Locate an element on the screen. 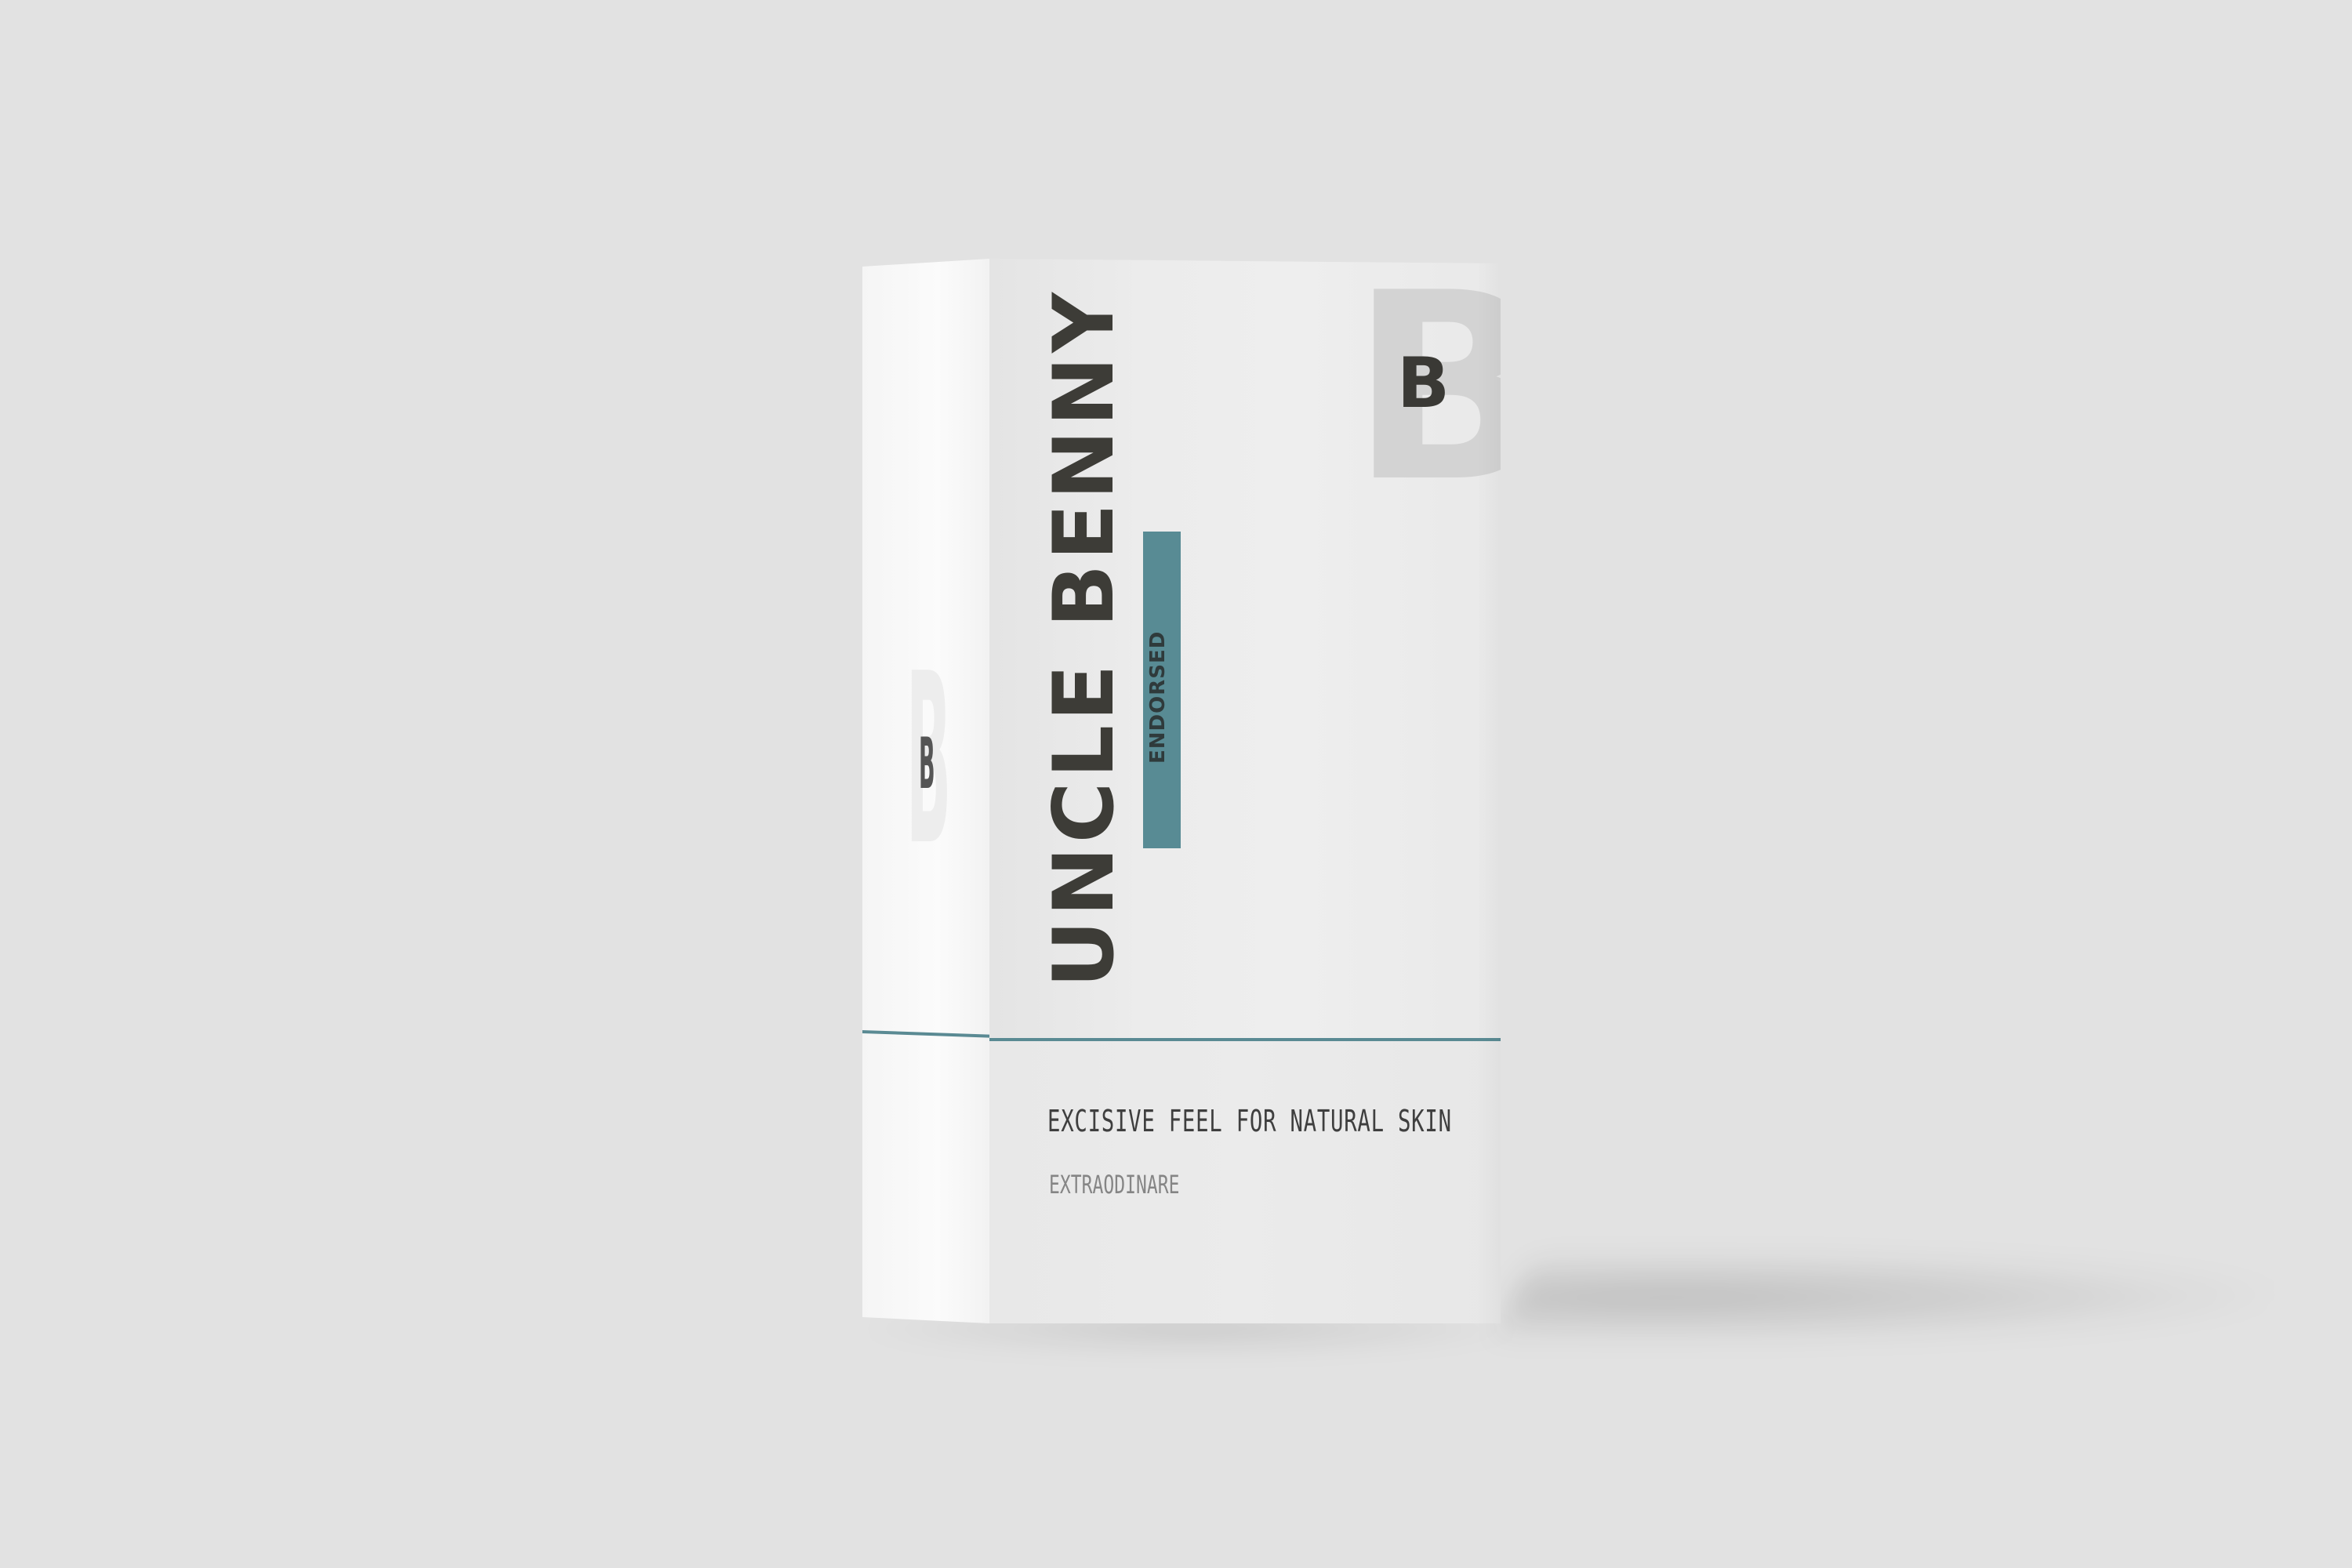  side-band-line is located at coordinates (926, 1034).